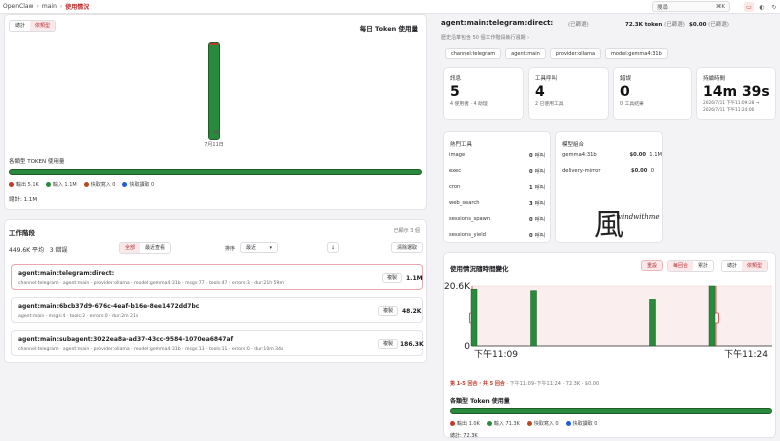 This screenshot has height=441, width=780. I want to click on tool-name: sessions_yield, so click(467, 235).